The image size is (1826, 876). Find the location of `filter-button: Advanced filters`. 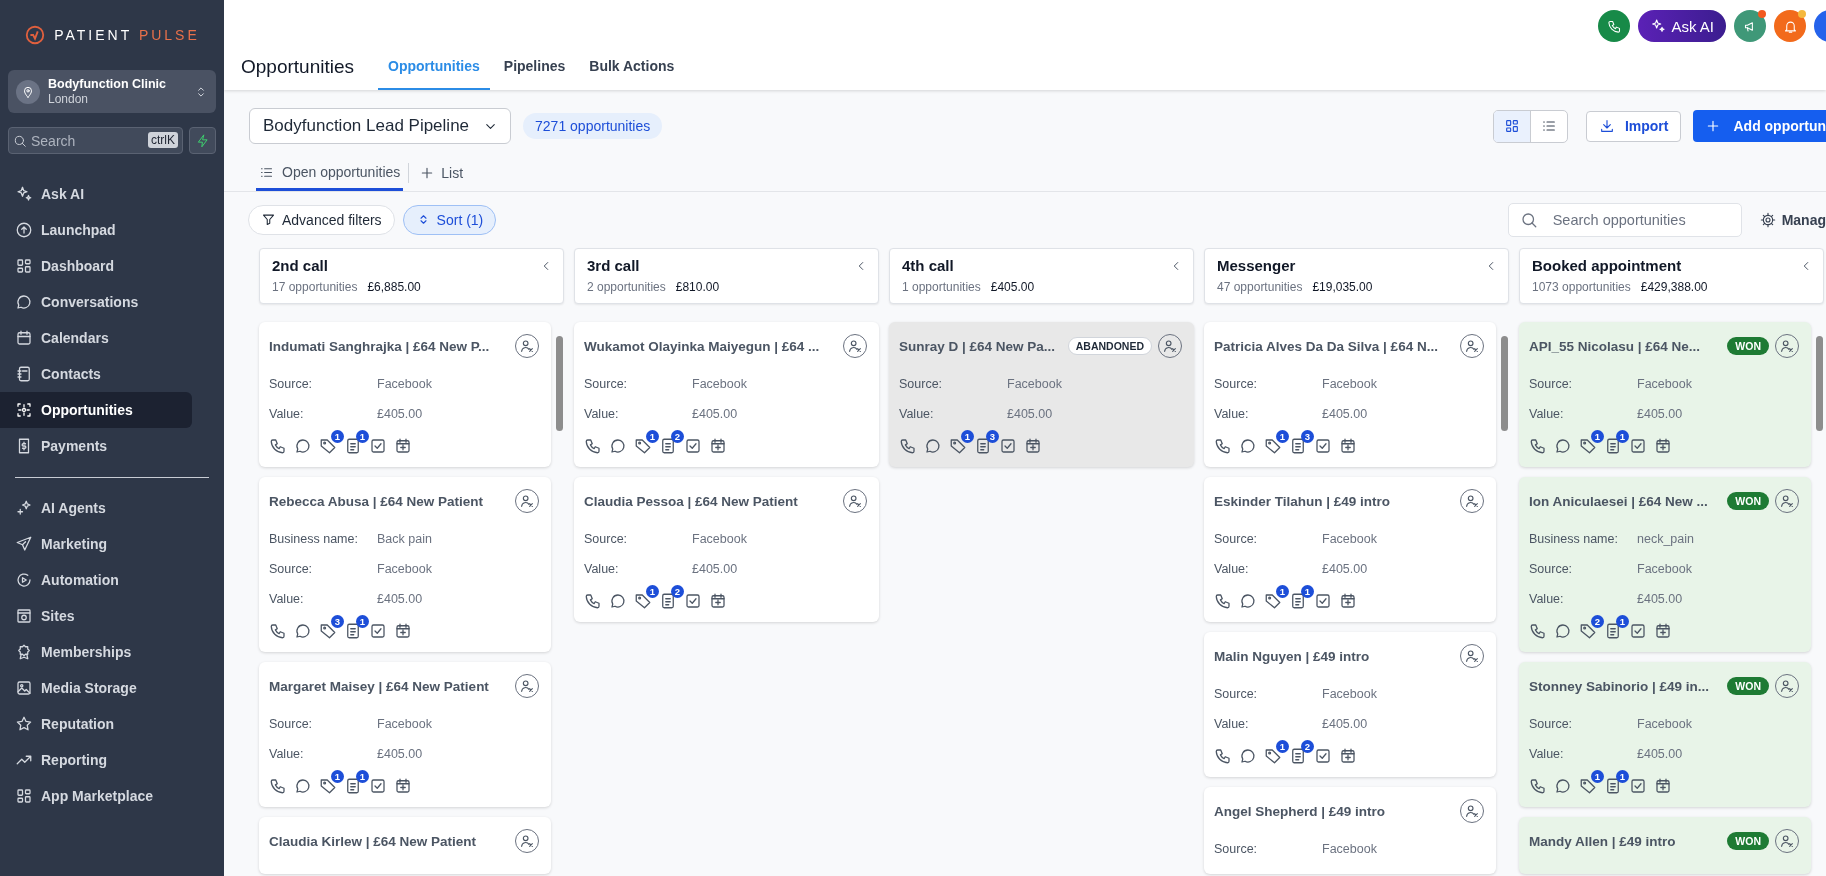

filter-button: Advanced filters is located at coordinates (321, 219).